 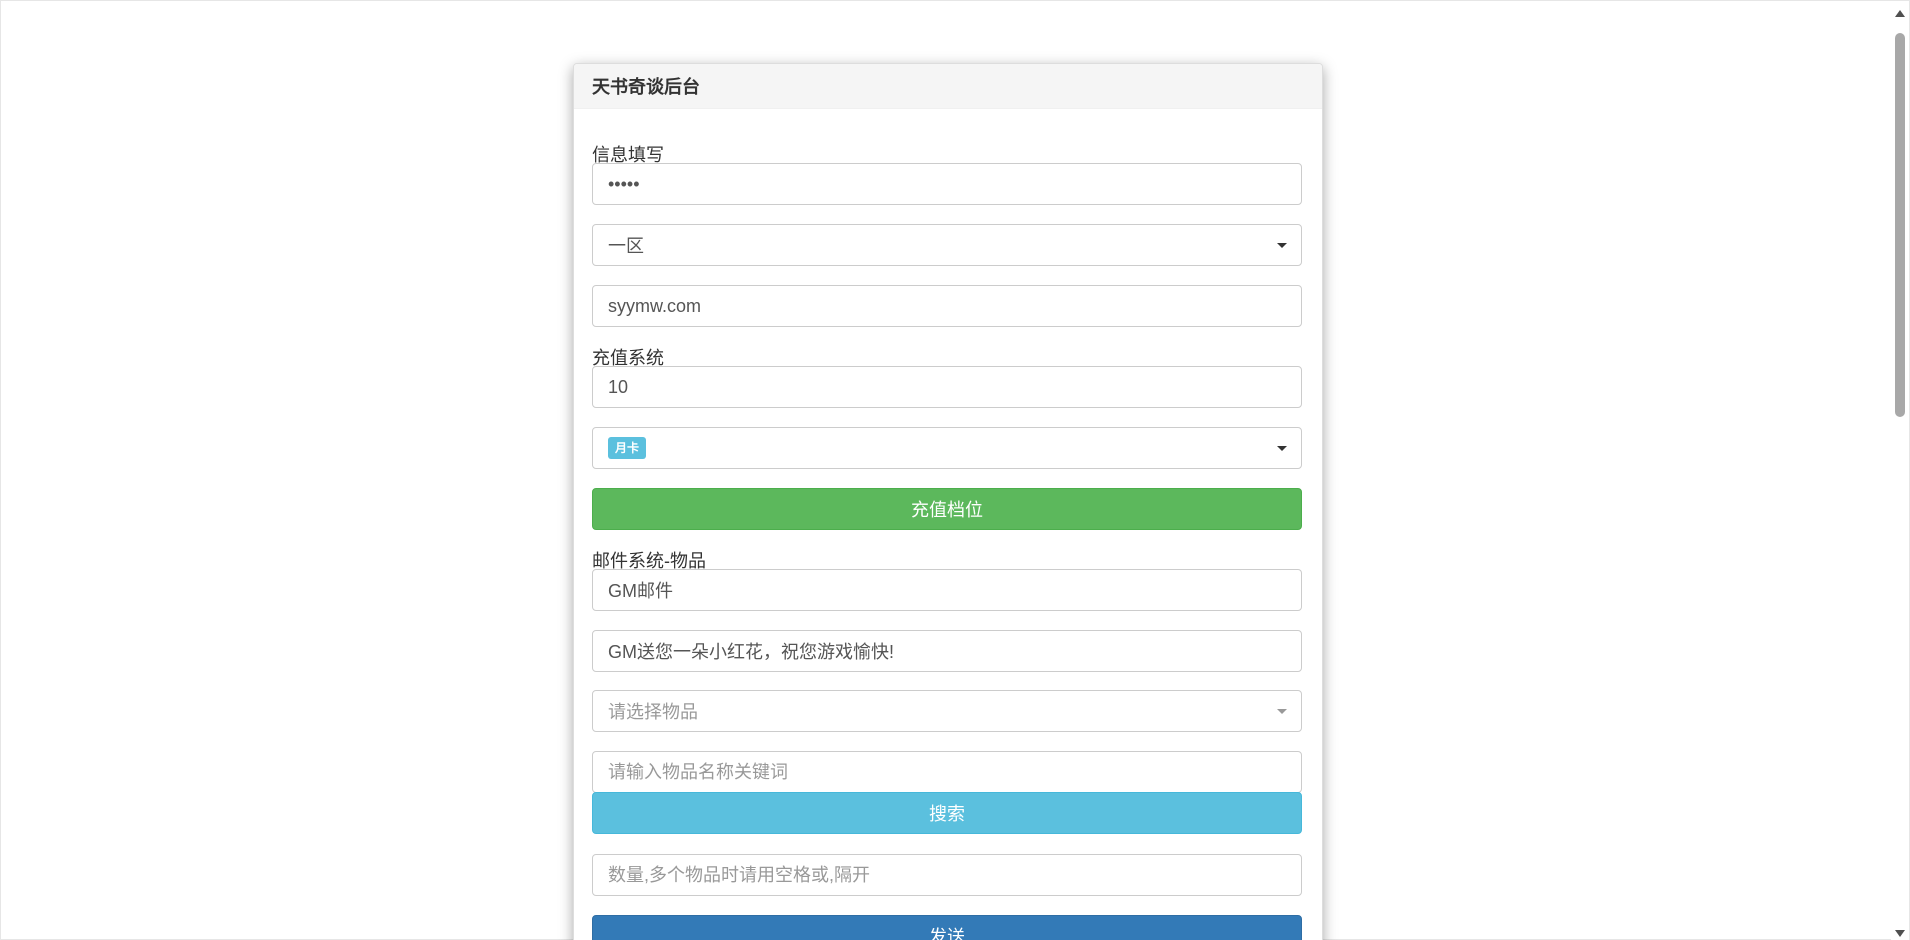 What do you see at coordinates (947, 927) in the screenshot?
I see `send-button: 发送` at bounding box center [947, 927].